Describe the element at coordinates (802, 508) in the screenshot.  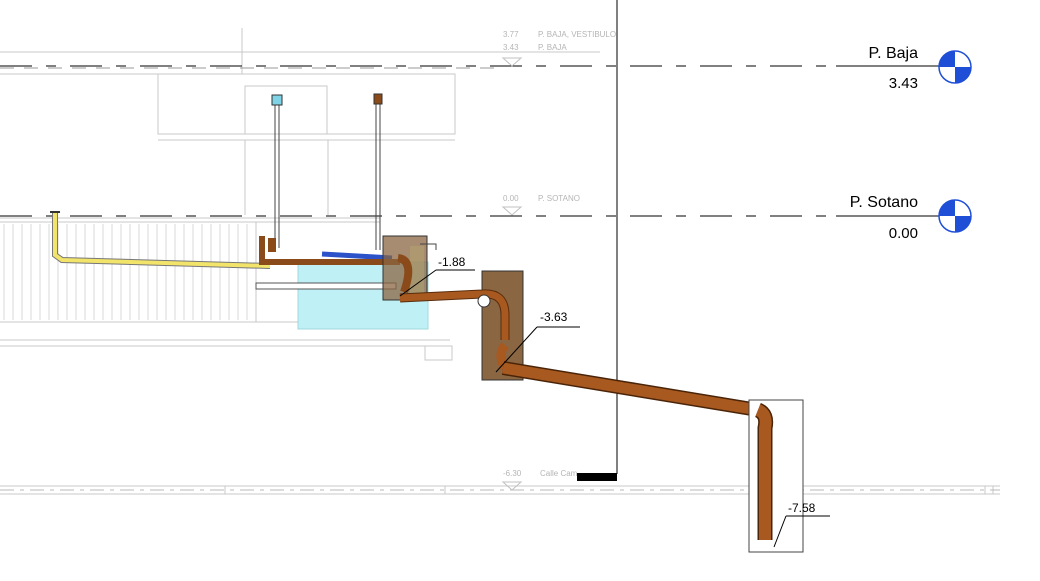
I see `spot-elevation-c: -7.58` at that location.